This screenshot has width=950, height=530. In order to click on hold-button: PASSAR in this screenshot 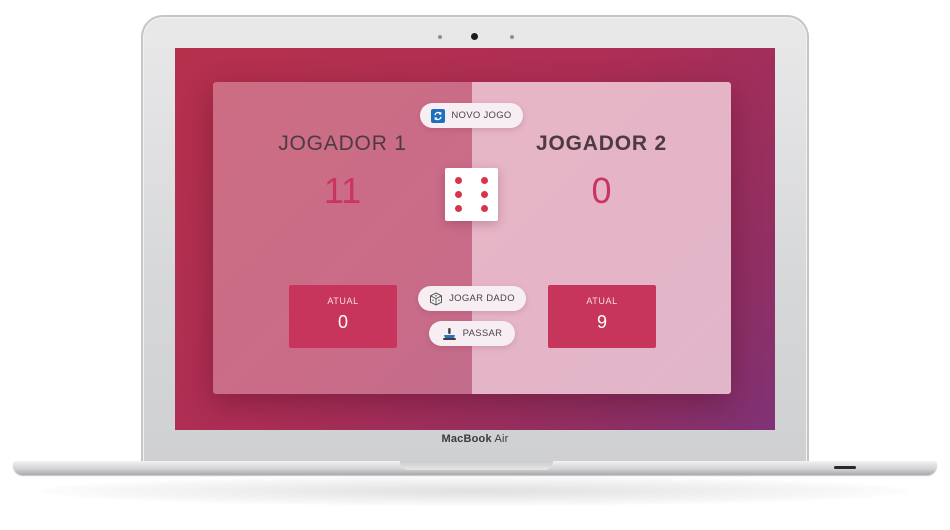, I will do `click(472, 333)`.